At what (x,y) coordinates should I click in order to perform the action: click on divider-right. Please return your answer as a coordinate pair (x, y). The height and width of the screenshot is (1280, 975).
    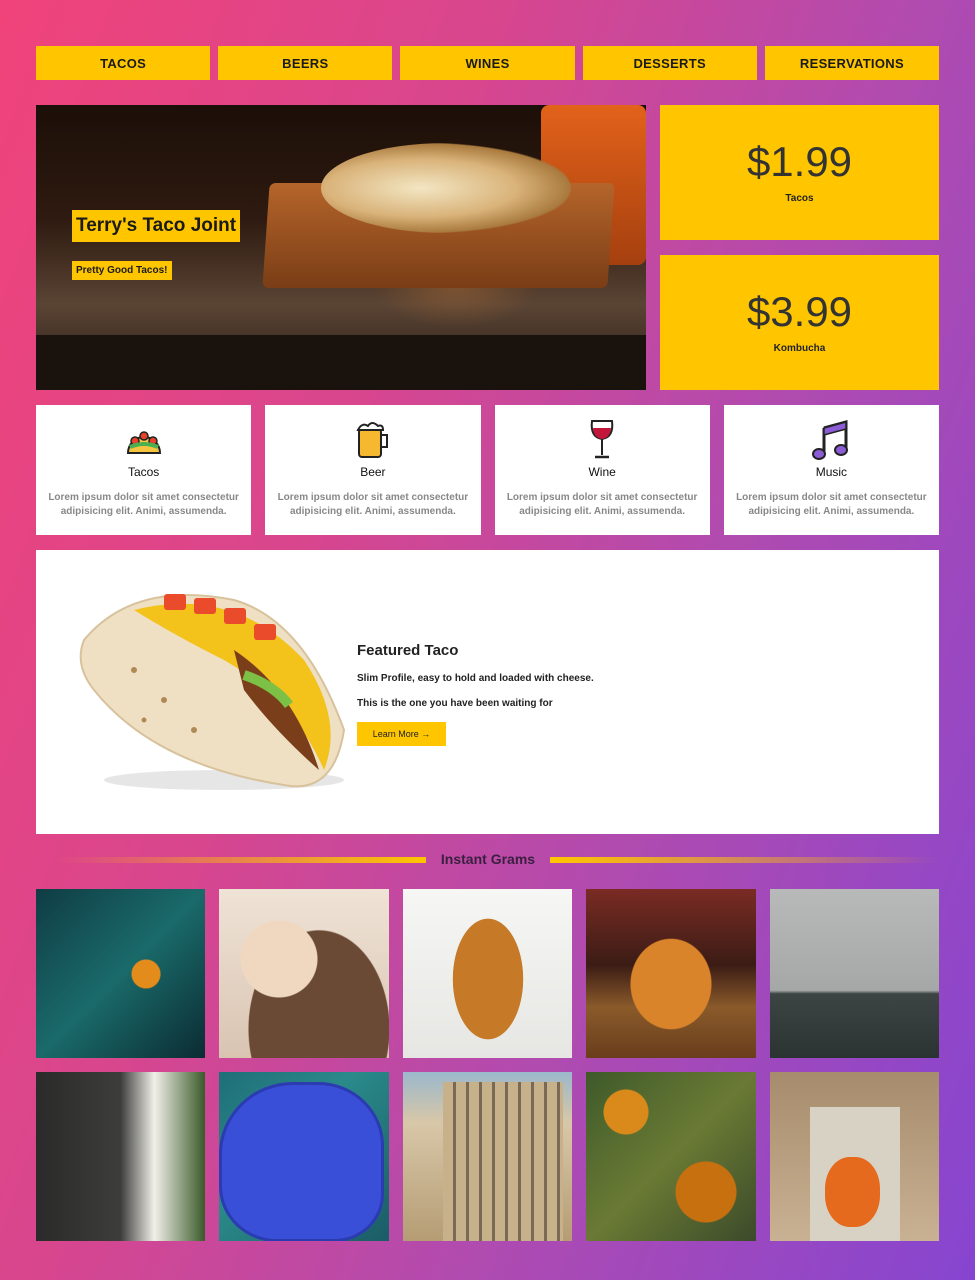
    Looking at the image, I should click on (744, 860).